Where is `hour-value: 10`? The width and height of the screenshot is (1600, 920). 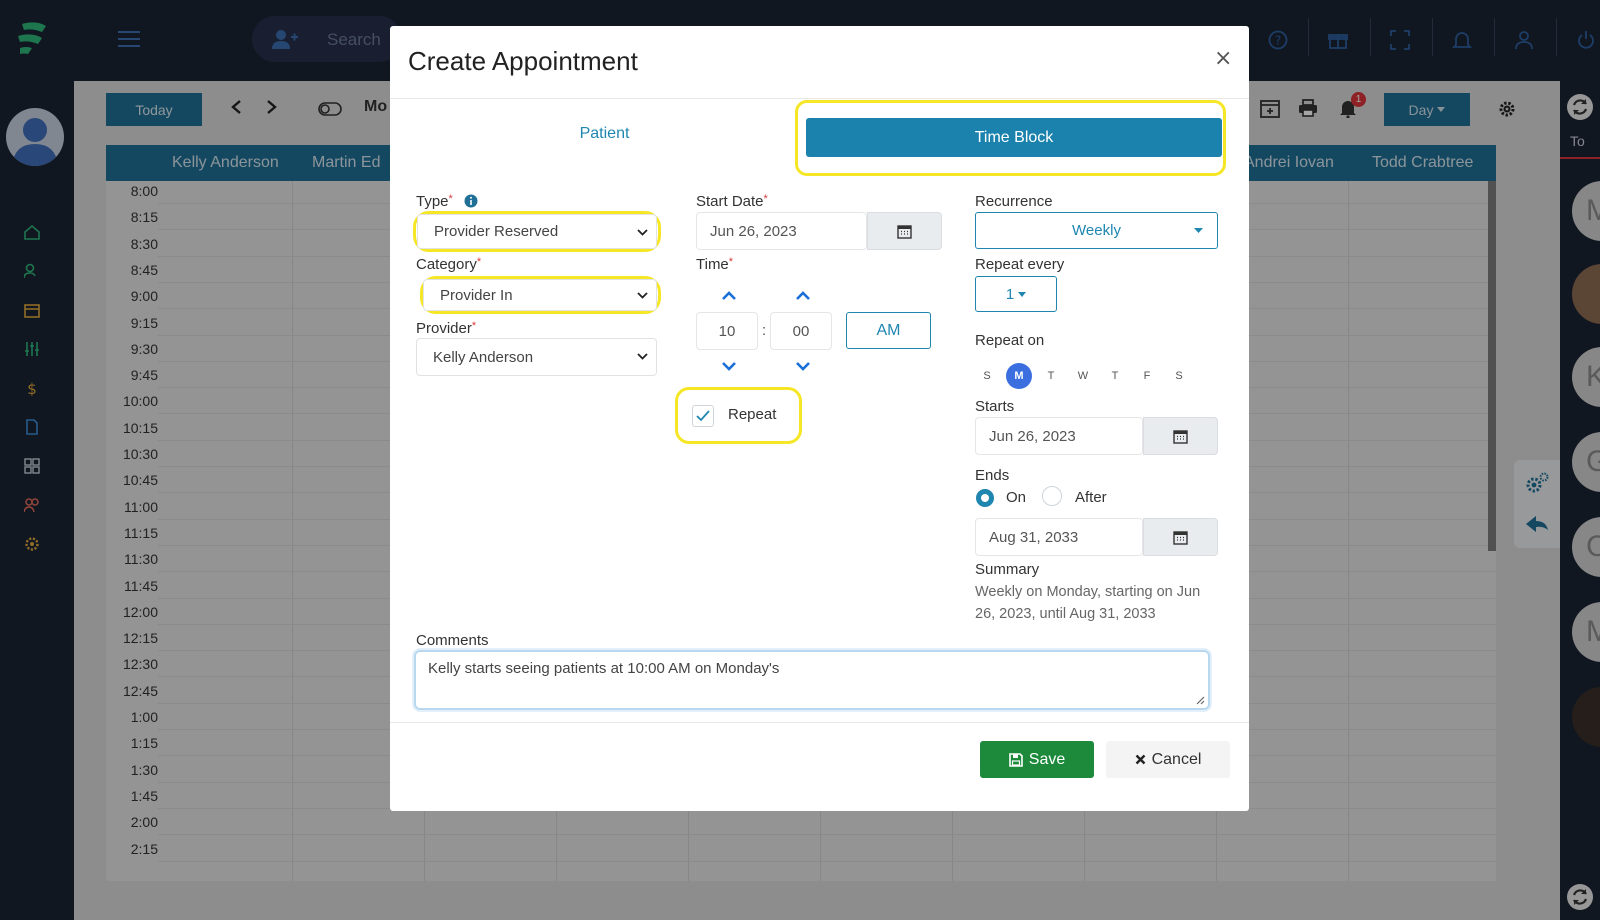
hour-value: 10 is located at coordinates (727, 331).